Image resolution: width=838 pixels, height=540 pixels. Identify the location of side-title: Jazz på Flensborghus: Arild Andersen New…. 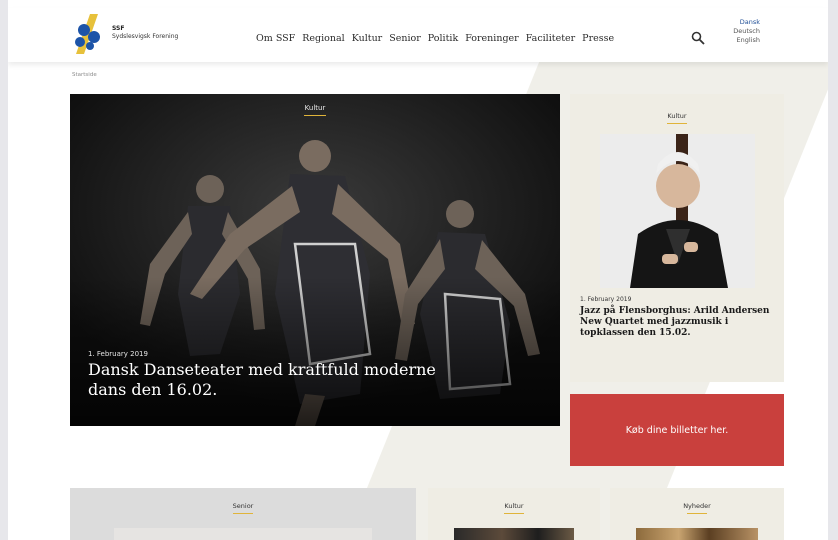
(679, 322).